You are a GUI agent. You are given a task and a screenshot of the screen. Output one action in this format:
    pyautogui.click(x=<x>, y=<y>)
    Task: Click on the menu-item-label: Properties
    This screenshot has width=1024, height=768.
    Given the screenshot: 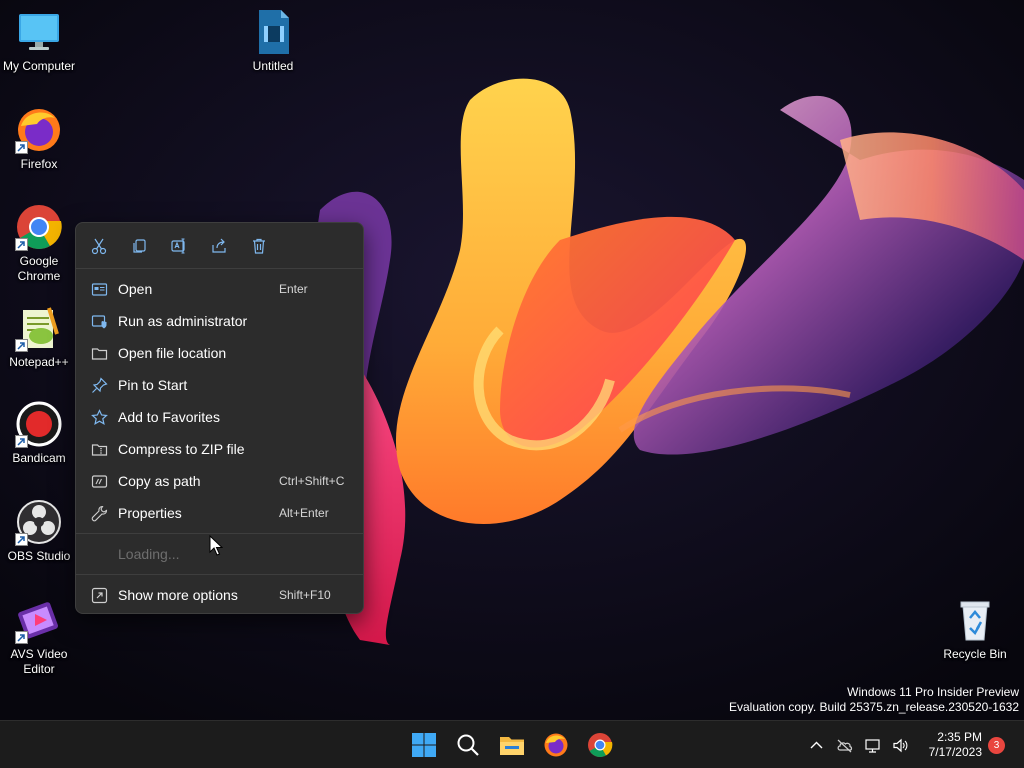 What is the action you would take?
    pyautogui.click(x=150, y=513)
    